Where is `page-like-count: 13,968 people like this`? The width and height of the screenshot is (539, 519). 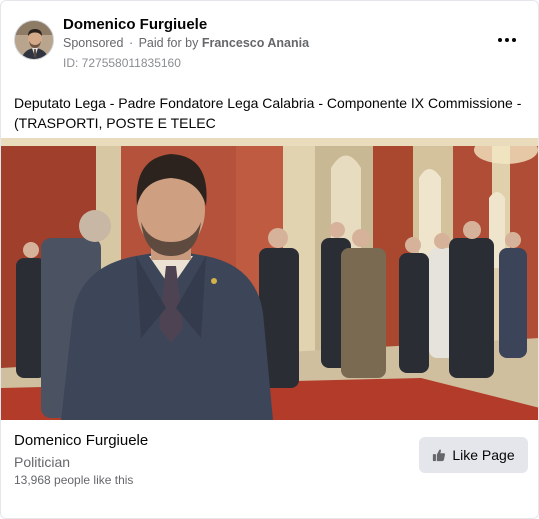 page-like-count: 13,968 people like this is located at coordinates (74, 480).